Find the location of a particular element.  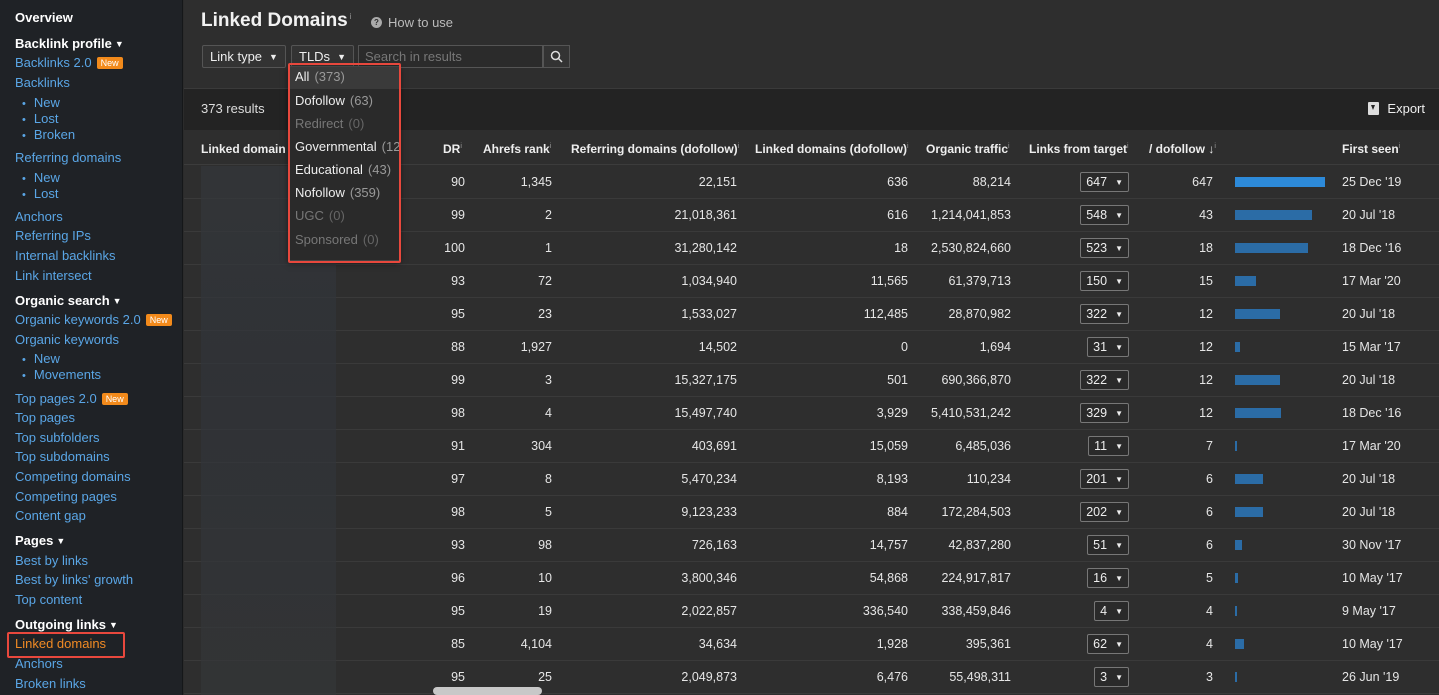

sidebar-item-content-gap: Content gap is located at coordinates (50, 515).